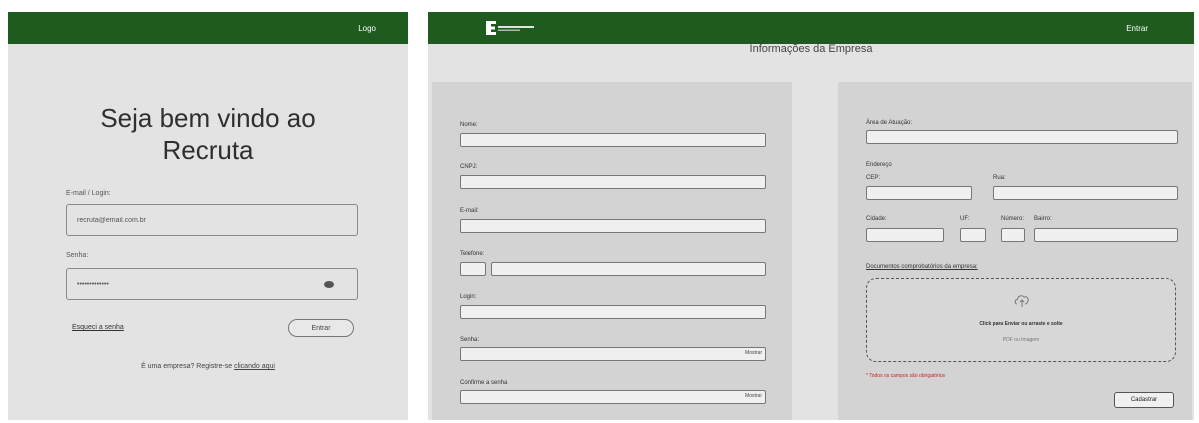  I want to click on uf-label: UF:, so click(965, 219).